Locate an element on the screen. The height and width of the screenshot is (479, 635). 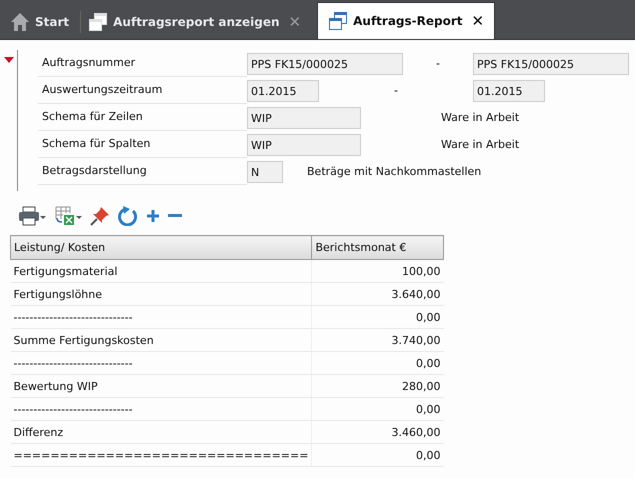
table-cell: 100,00 is located at coordinates (378, 271).